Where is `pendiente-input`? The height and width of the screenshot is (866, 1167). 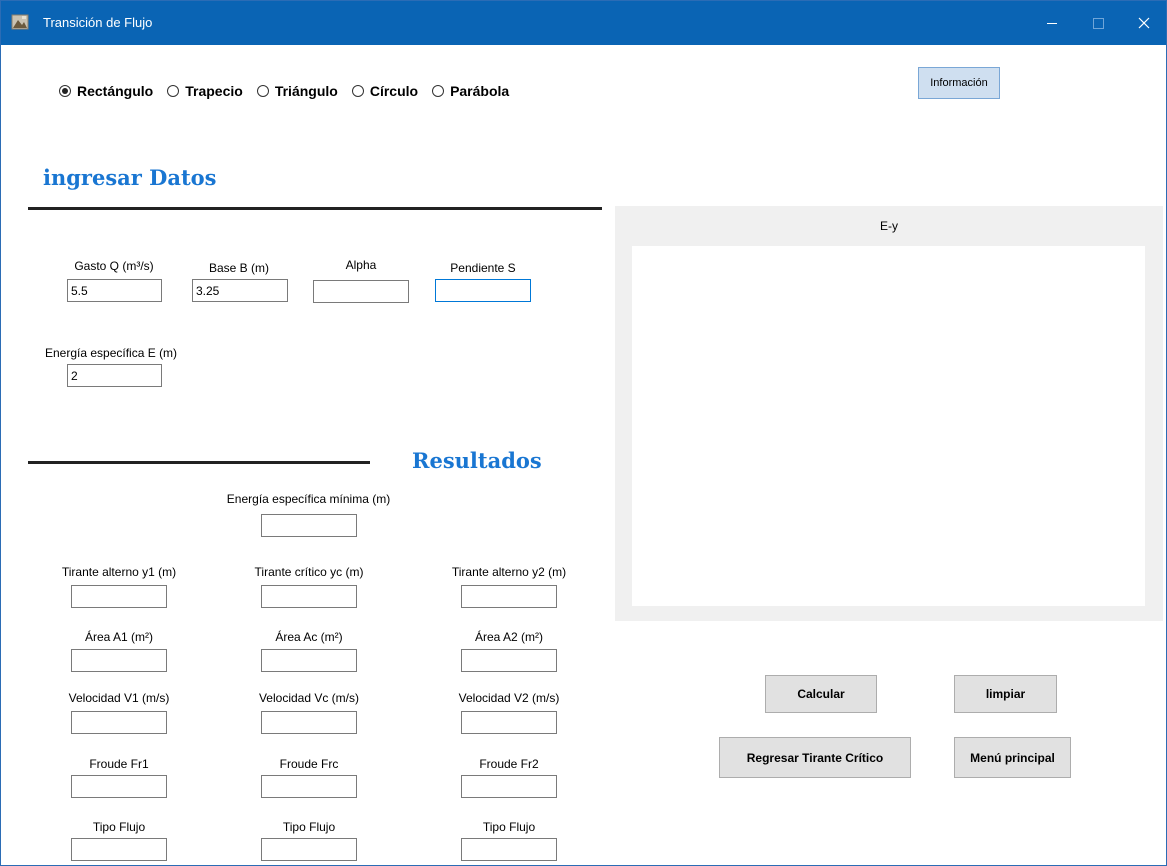
pendiente-input is located at coordinates (483, 290).